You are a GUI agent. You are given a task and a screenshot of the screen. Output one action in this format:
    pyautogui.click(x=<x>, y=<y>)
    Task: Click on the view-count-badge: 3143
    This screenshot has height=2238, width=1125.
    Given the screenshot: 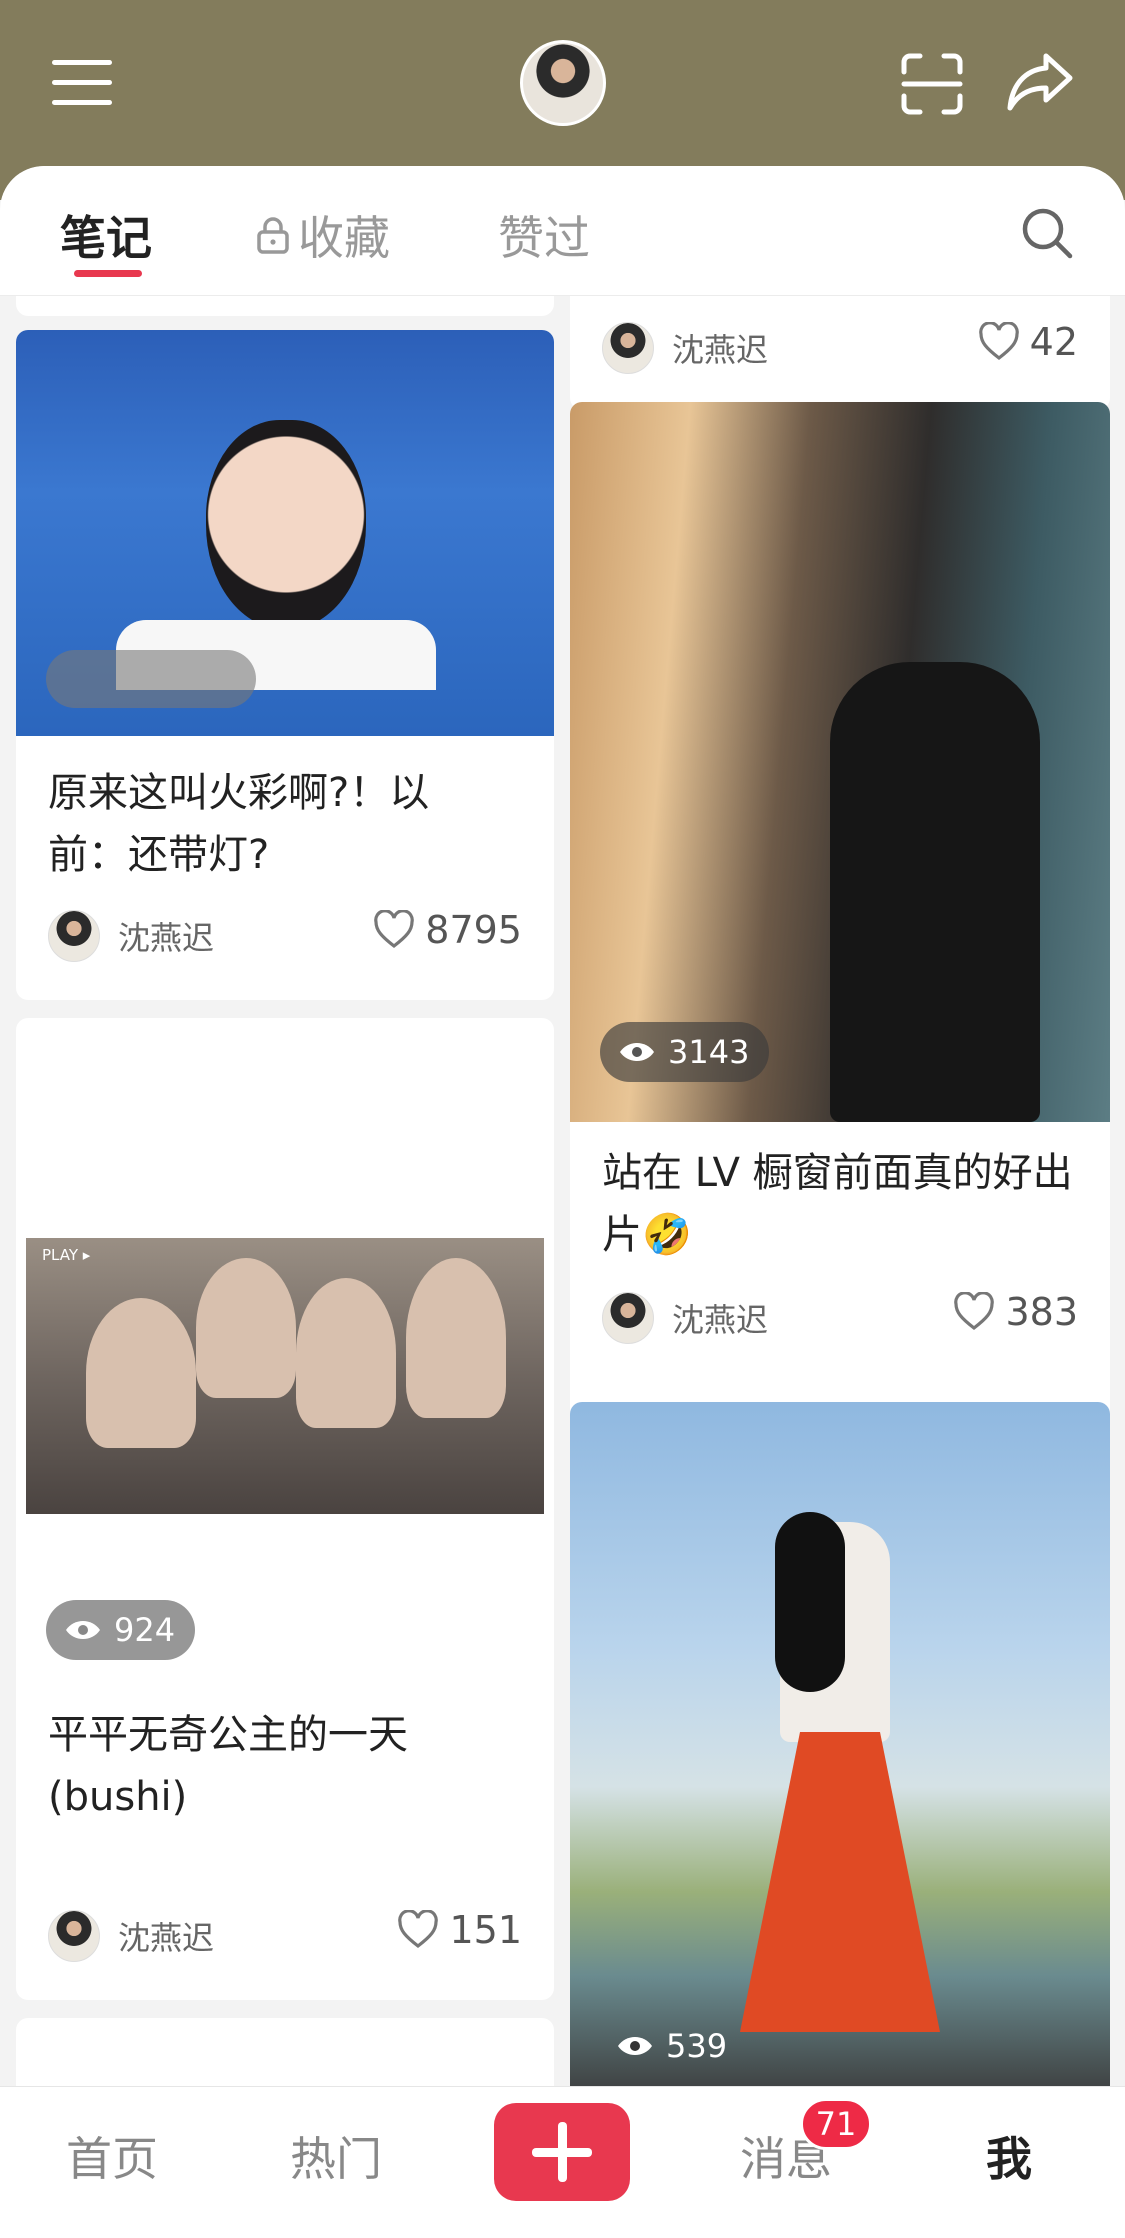 What is the action you would take?
    pyautogui.click(x=685, y=1052)
    